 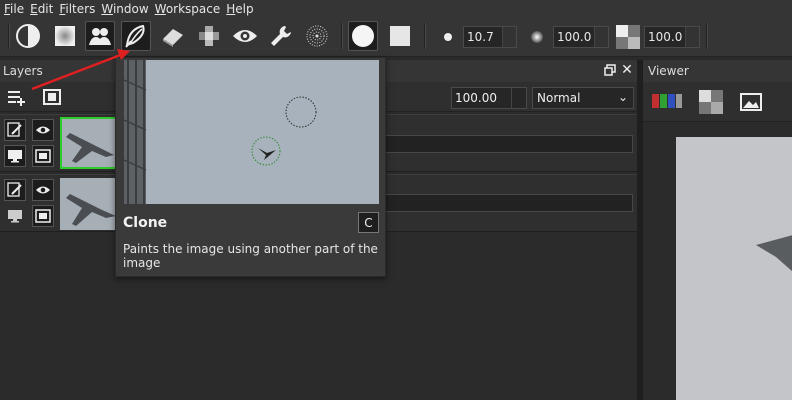 What do you see at coordinates (188, 9) in the screenshot?
I see `menu-workspace: Workspace` at bounding box center [188, 9].